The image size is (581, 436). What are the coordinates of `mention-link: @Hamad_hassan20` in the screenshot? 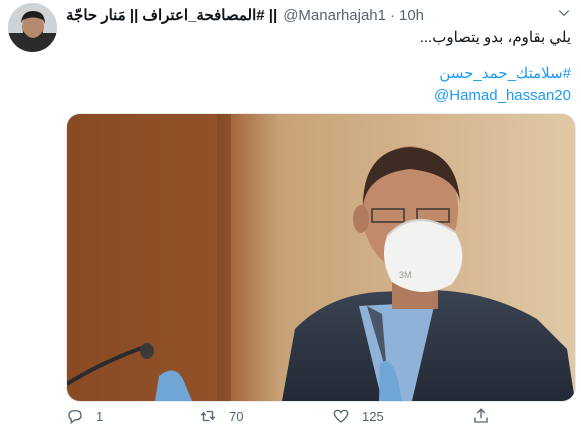 It's located at (502, 95).